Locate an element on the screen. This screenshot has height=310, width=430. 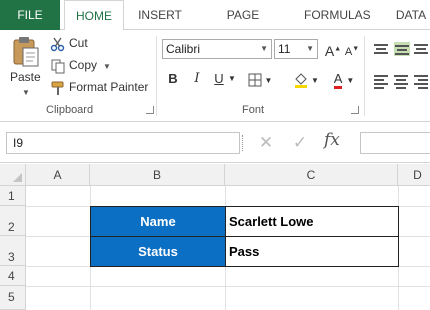
formula-bar: I9 ✕ ✓ fx is located at coordinates (215, 143).